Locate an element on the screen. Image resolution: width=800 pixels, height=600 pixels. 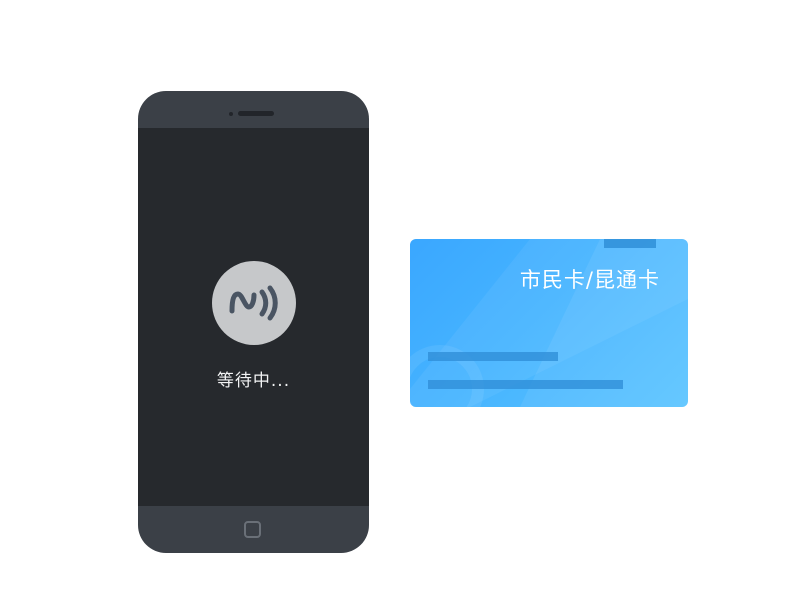
home-button-icon is located at coordinates (252, 529).